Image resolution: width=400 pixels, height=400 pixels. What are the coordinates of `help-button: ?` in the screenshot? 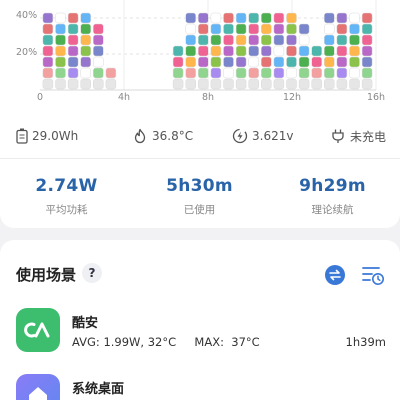 It's located at (92, 273).